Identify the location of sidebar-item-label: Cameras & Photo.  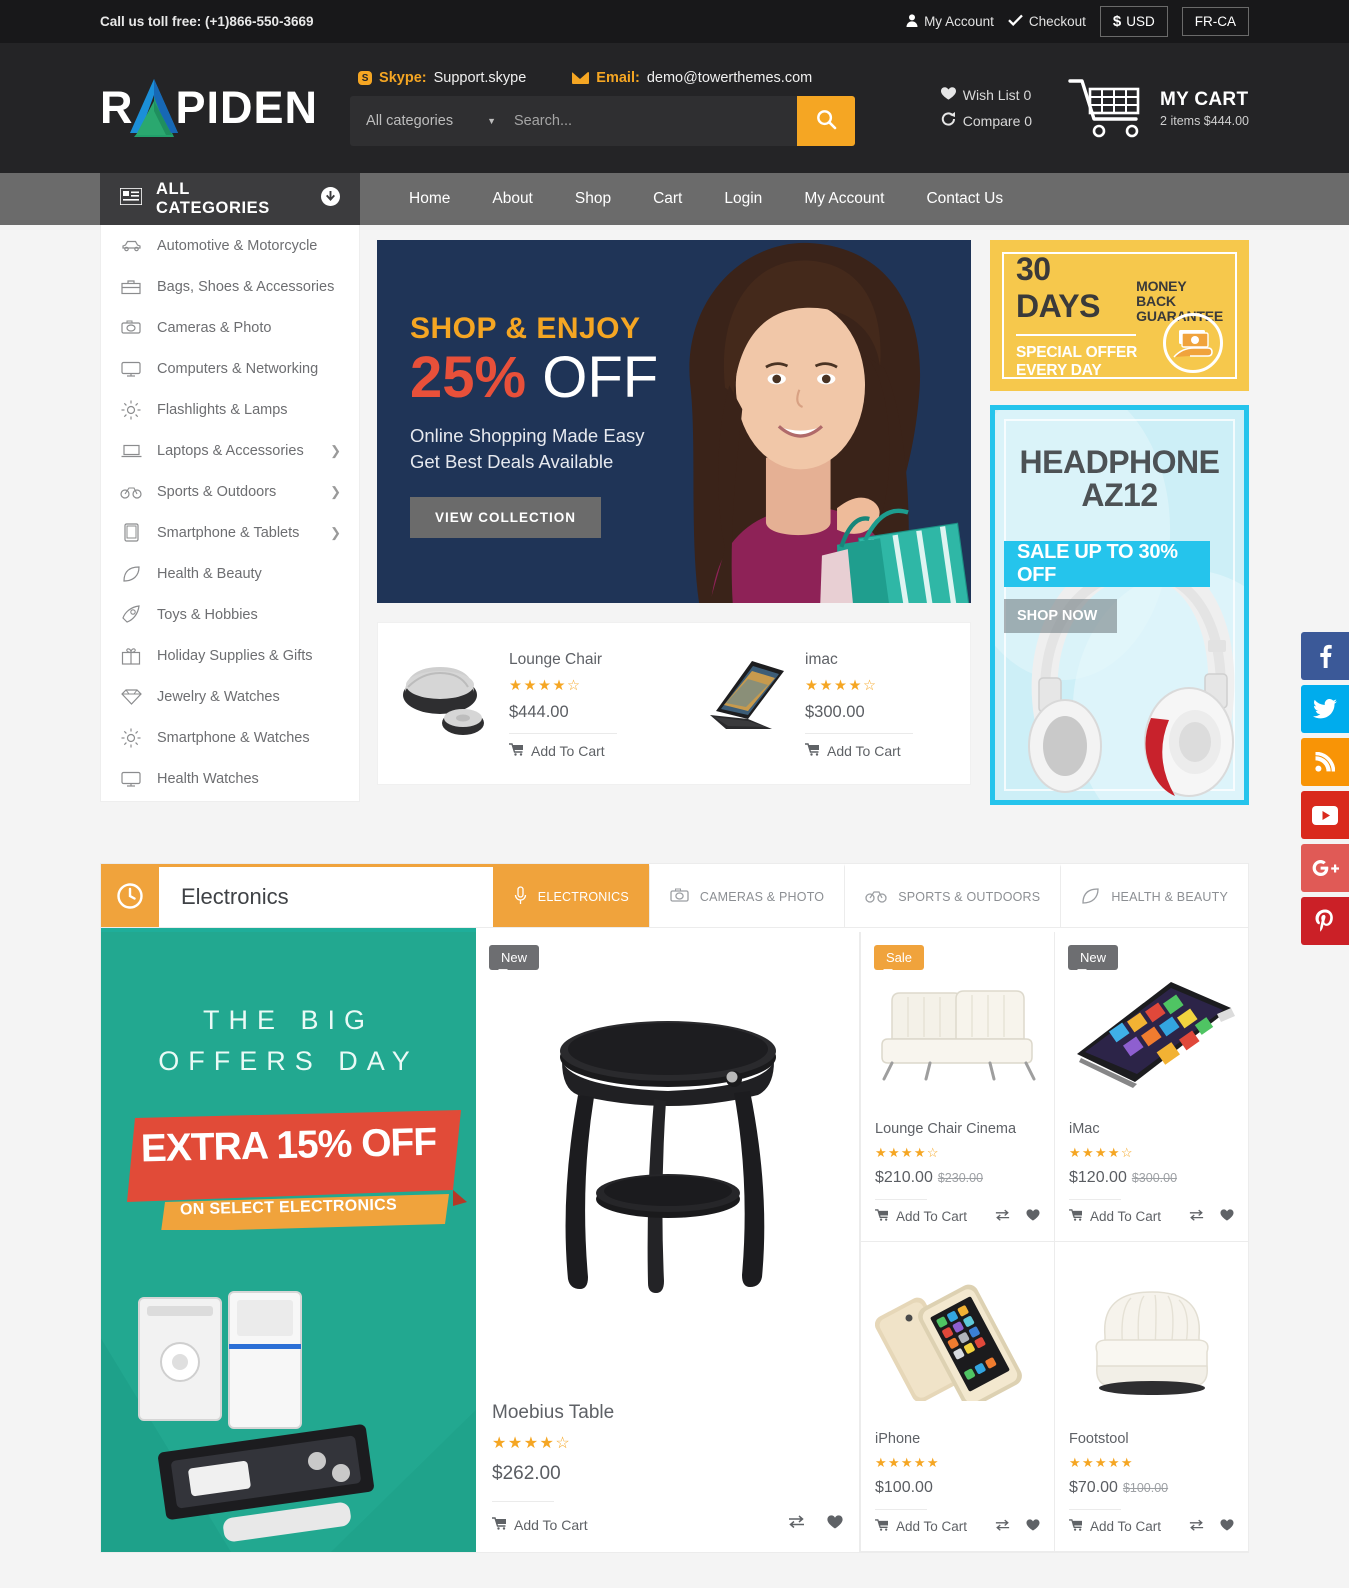
(214, 327).